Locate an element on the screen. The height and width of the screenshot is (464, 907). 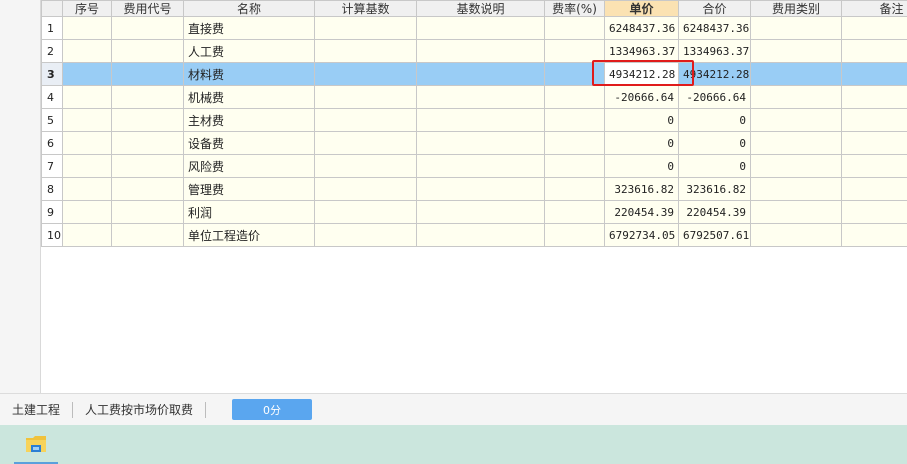
row-number: 1 is located at coordinates (52, 28).